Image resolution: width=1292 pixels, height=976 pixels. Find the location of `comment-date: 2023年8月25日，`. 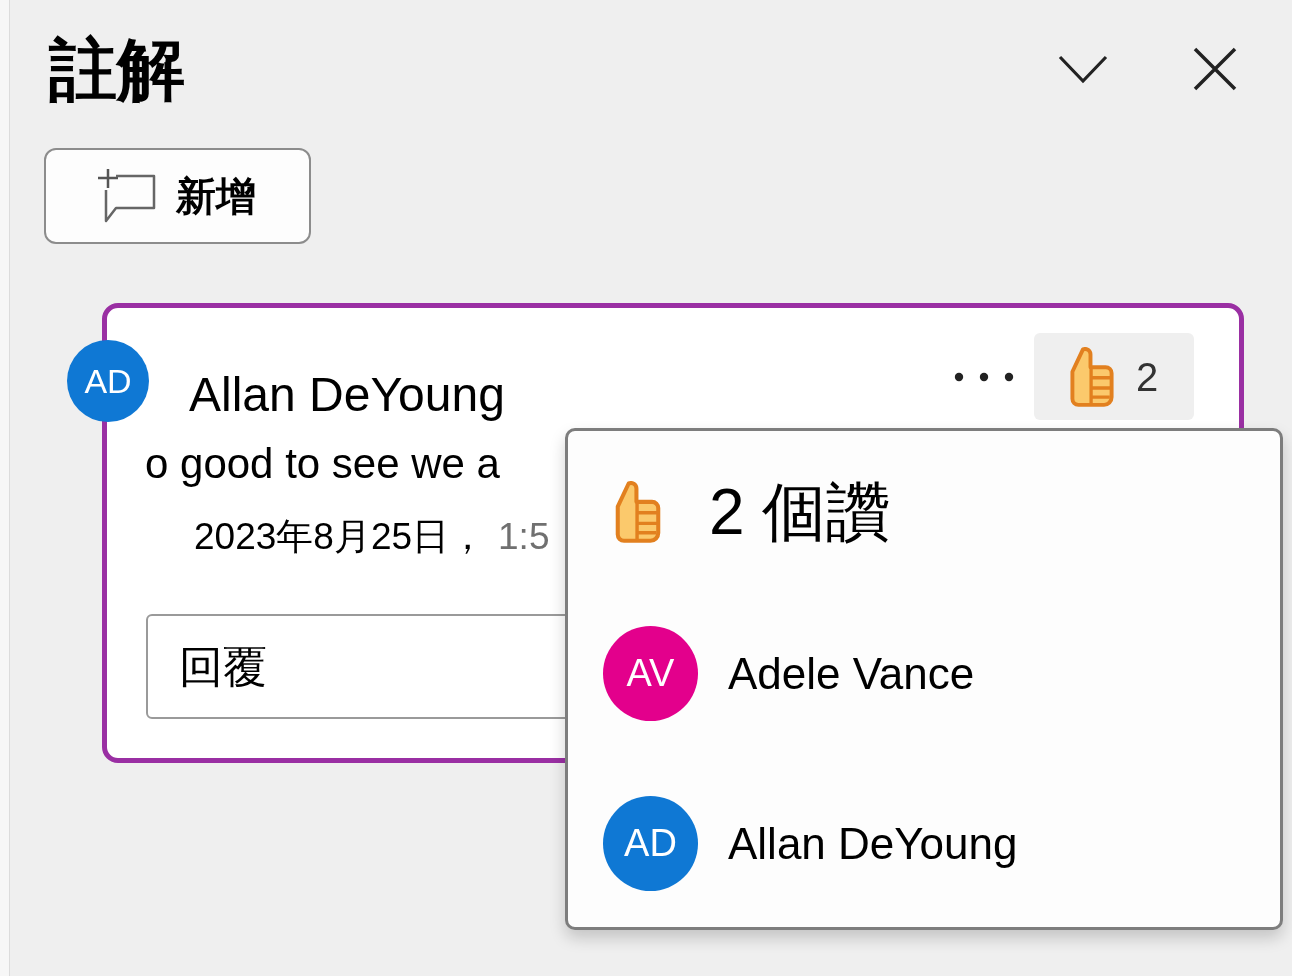

comment-date: 2023年8月25日， is located at coordinates (340, 537).